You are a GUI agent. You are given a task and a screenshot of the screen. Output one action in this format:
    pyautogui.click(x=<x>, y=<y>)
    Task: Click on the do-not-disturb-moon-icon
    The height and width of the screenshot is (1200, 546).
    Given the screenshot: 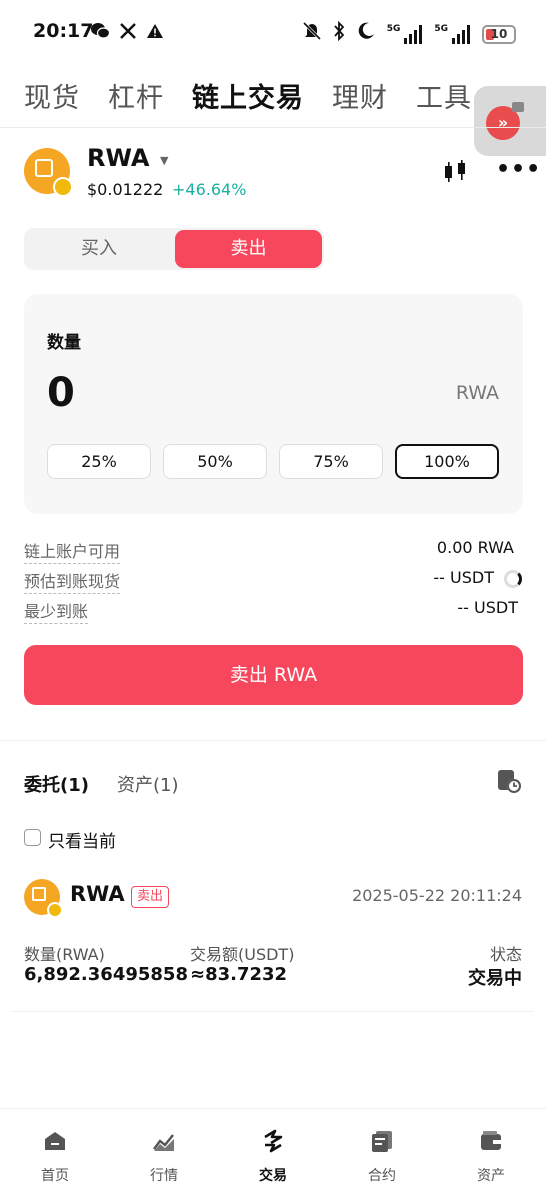 What is the action you would take?
    pyautogui.click(x=366, y=34)
    